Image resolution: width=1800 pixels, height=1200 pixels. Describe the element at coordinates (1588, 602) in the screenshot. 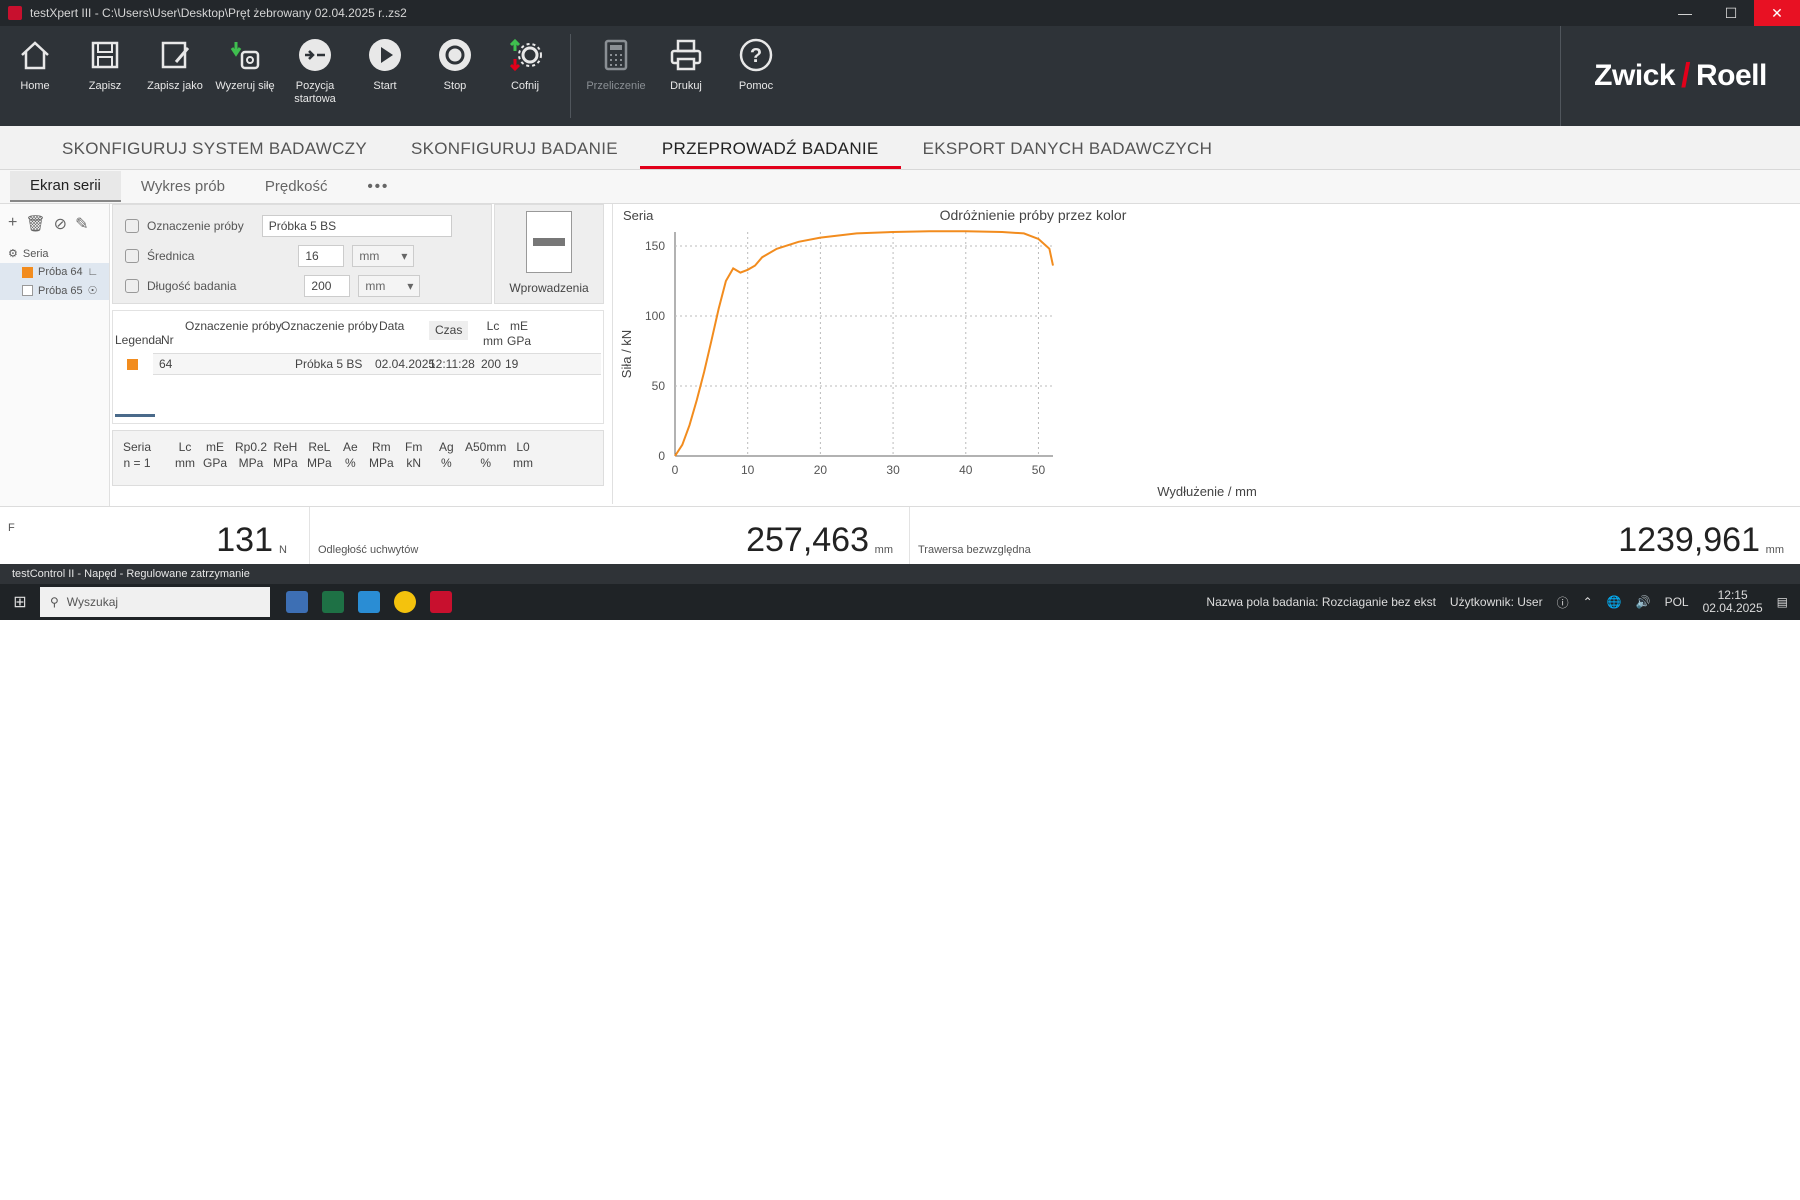

I see `chevron-up-icon: ⌃` at that location.